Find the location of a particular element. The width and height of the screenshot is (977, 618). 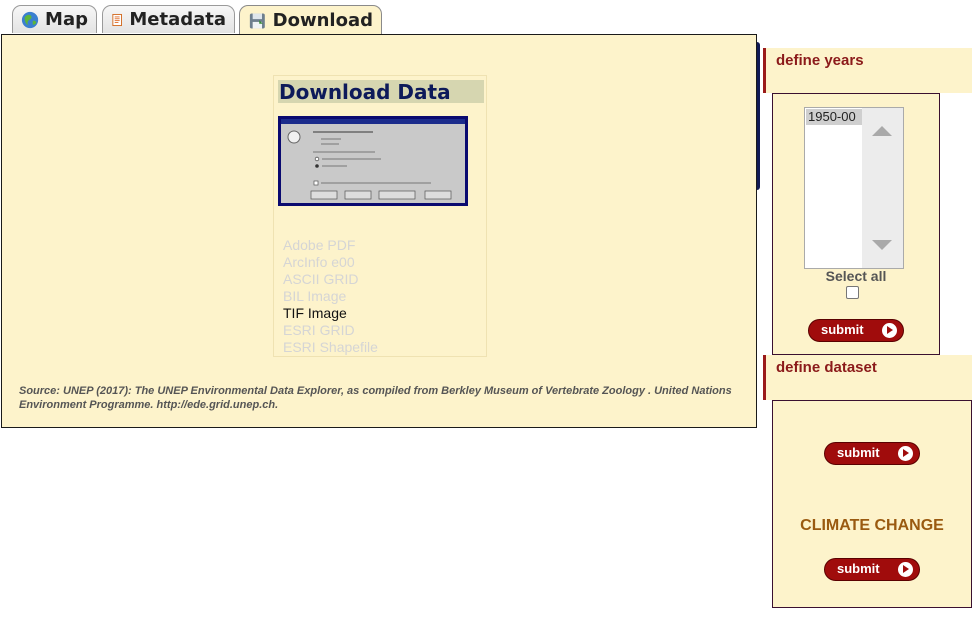

disk-icon is located at coordinates (257, 20).